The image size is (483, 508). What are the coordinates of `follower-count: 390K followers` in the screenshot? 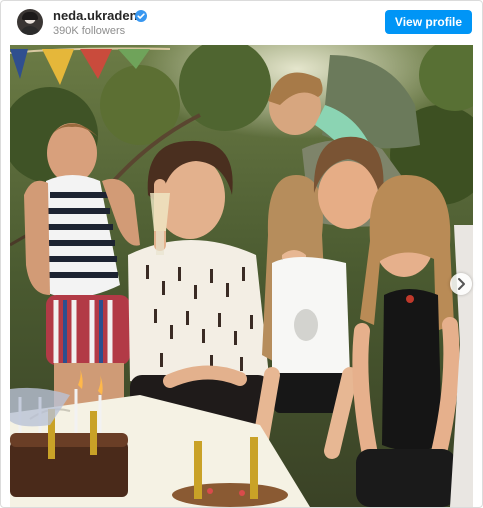 It's located at (89, 31).